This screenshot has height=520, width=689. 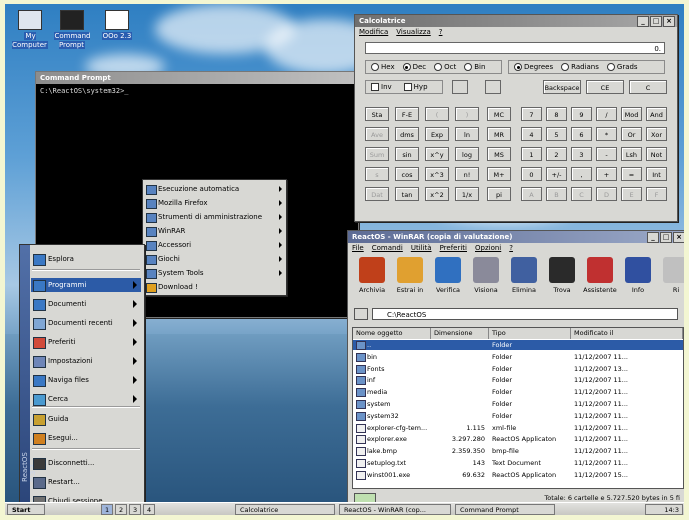 I want to click on task-calculator: Calcolatrice, so click(x=285, y=509).